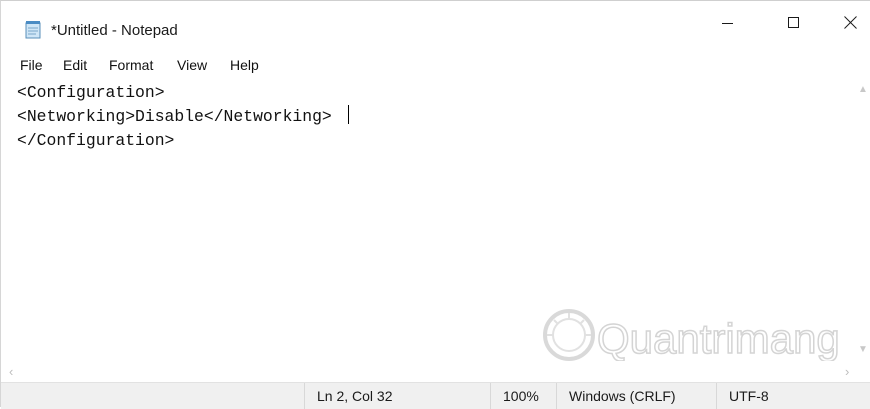 This screenshot has width=870, height=409. I want to click on menu-edit: Edit, so click(75, 65).